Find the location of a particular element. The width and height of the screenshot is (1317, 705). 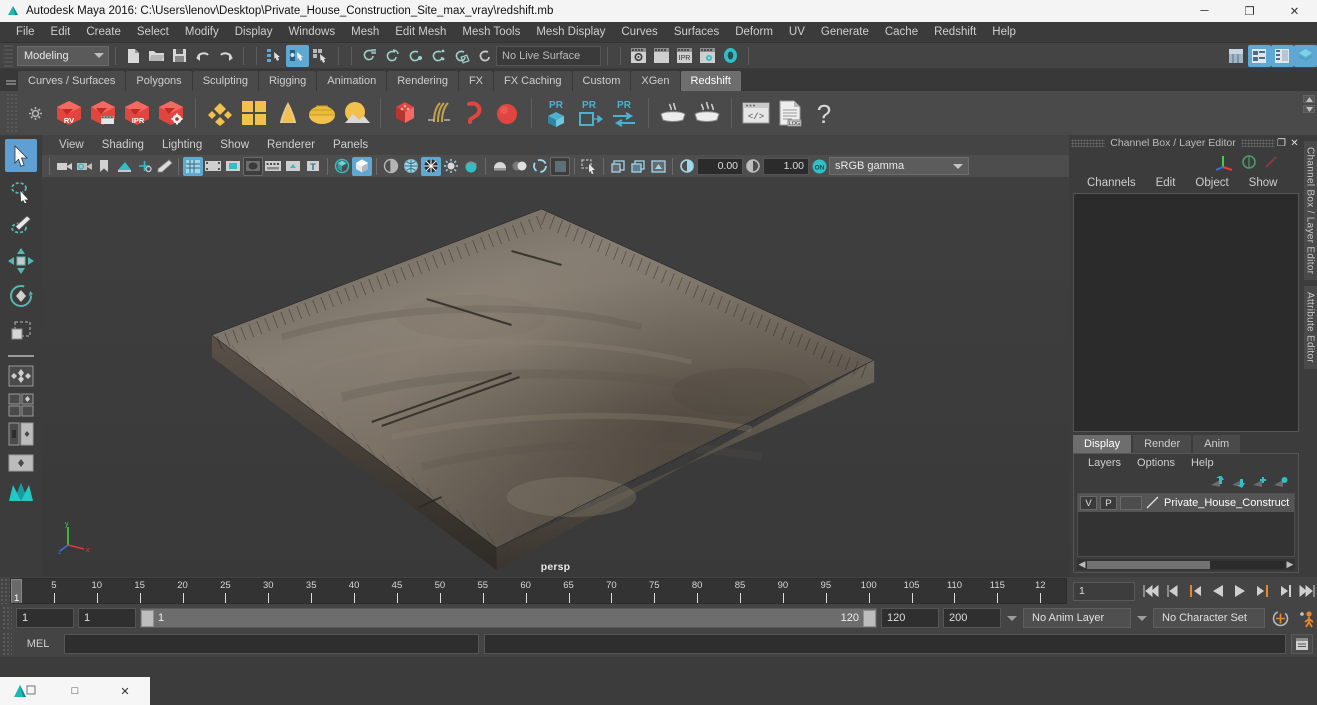

layer-visibility-toggle: V is located at coordinates (1088, 503).